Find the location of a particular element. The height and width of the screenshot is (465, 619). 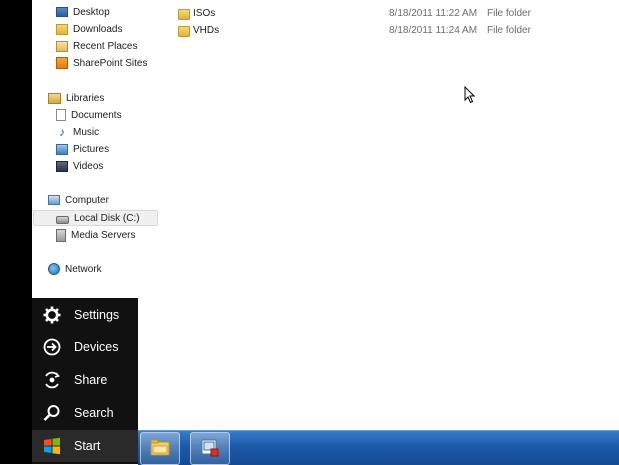

file-date: 8/18/2011 11:24 AM is located at coordinates (433, 30).